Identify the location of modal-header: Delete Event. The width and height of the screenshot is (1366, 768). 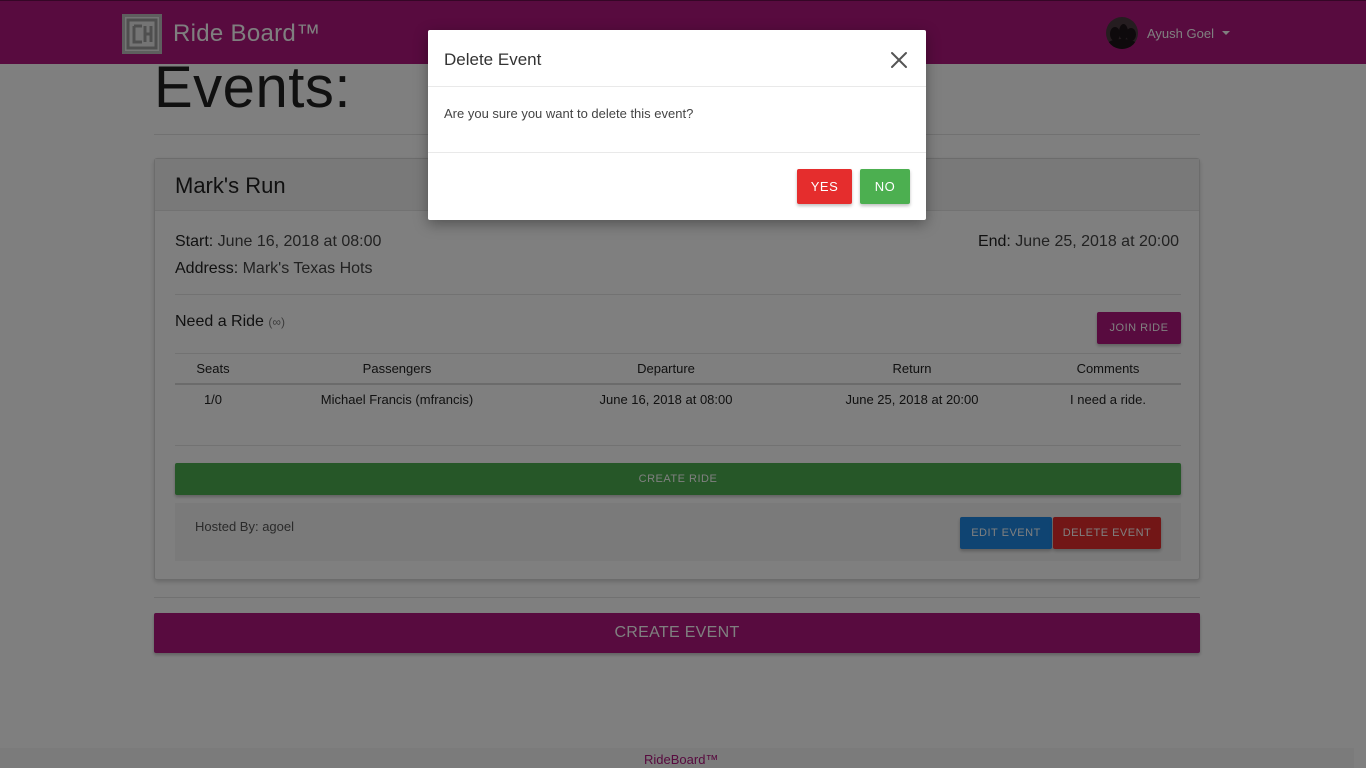
(677, 58).